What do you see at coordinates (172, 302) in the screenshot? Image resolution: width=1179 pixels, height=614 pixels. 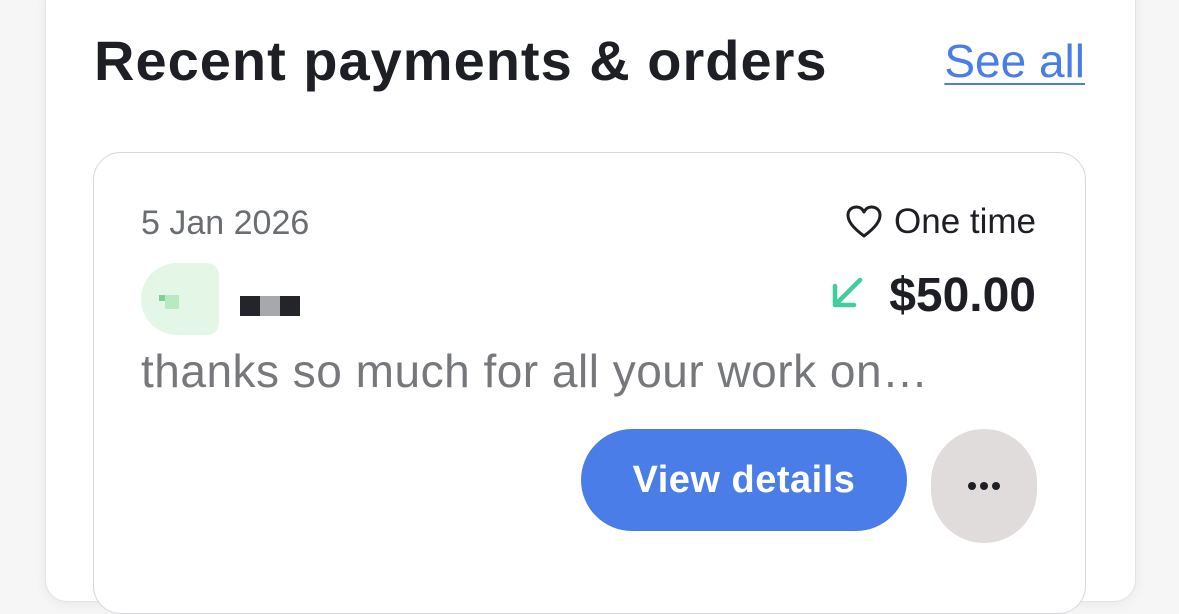 I see `avatar-pixel` at bounding box center [172, 302].